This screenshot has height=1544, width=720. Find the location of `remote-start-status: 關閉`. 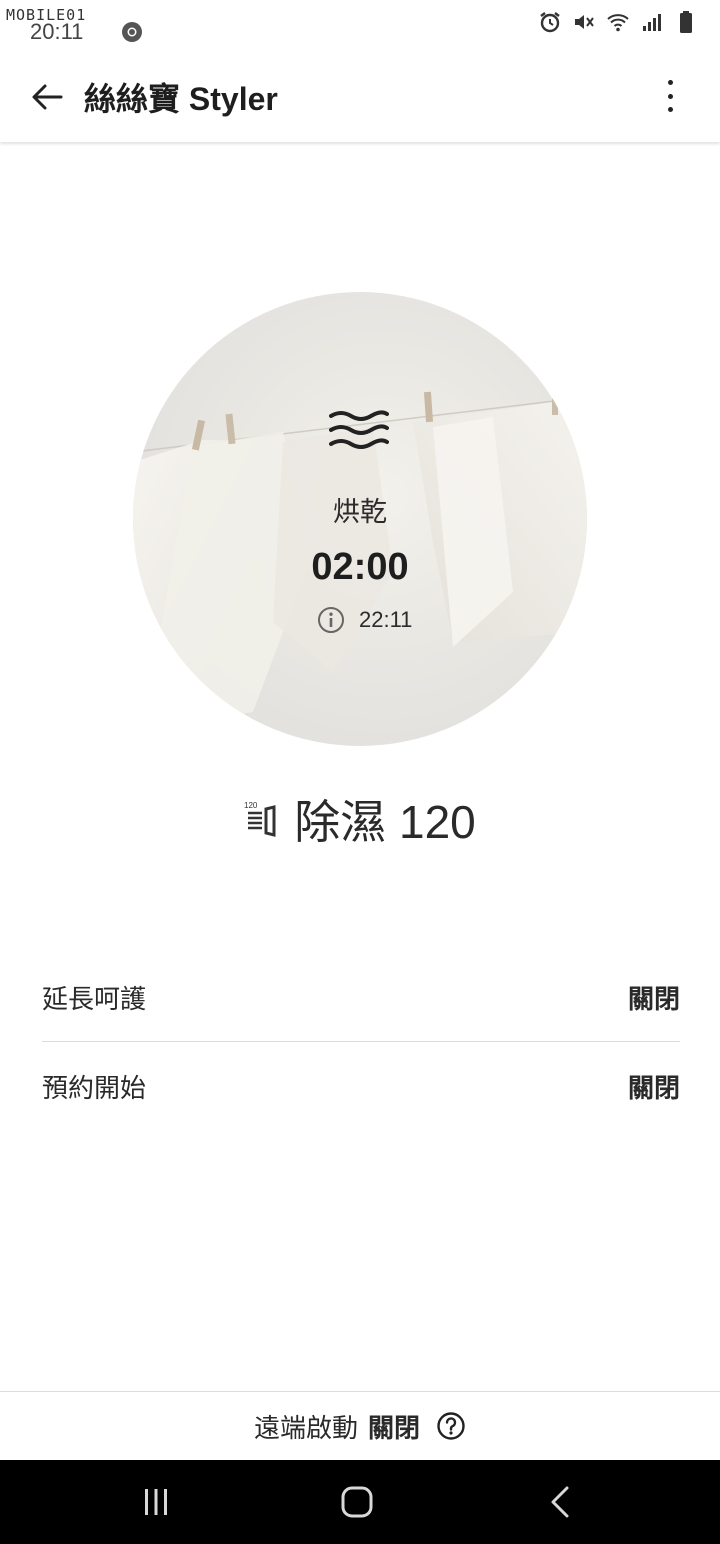

remote-start-status: 關閉 is located at coordinates (394, 1427).